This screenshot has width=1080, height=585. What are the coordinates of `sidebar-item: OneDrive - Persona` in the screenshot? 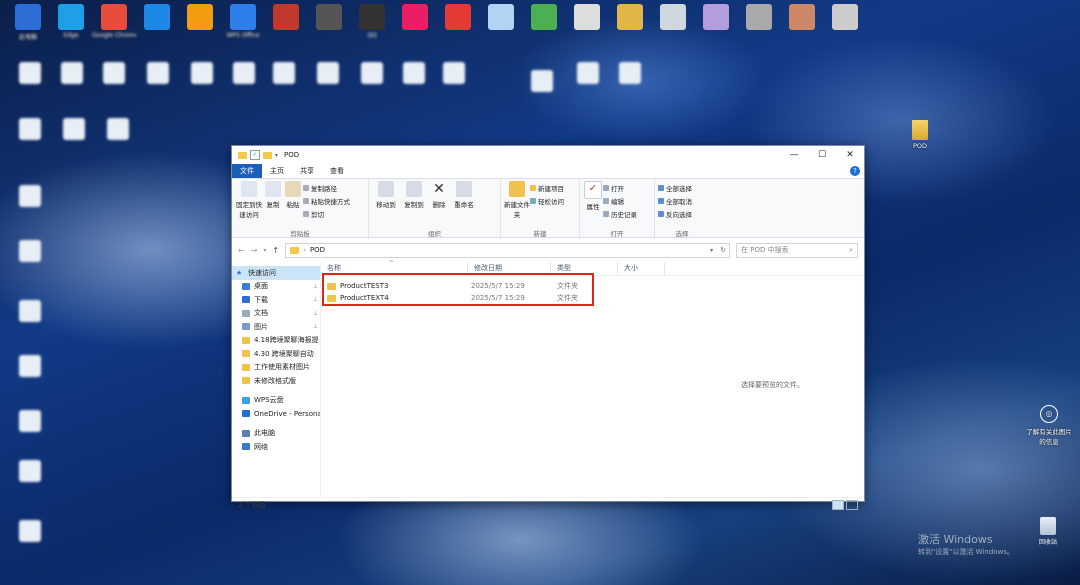 It's located at (276, 414).